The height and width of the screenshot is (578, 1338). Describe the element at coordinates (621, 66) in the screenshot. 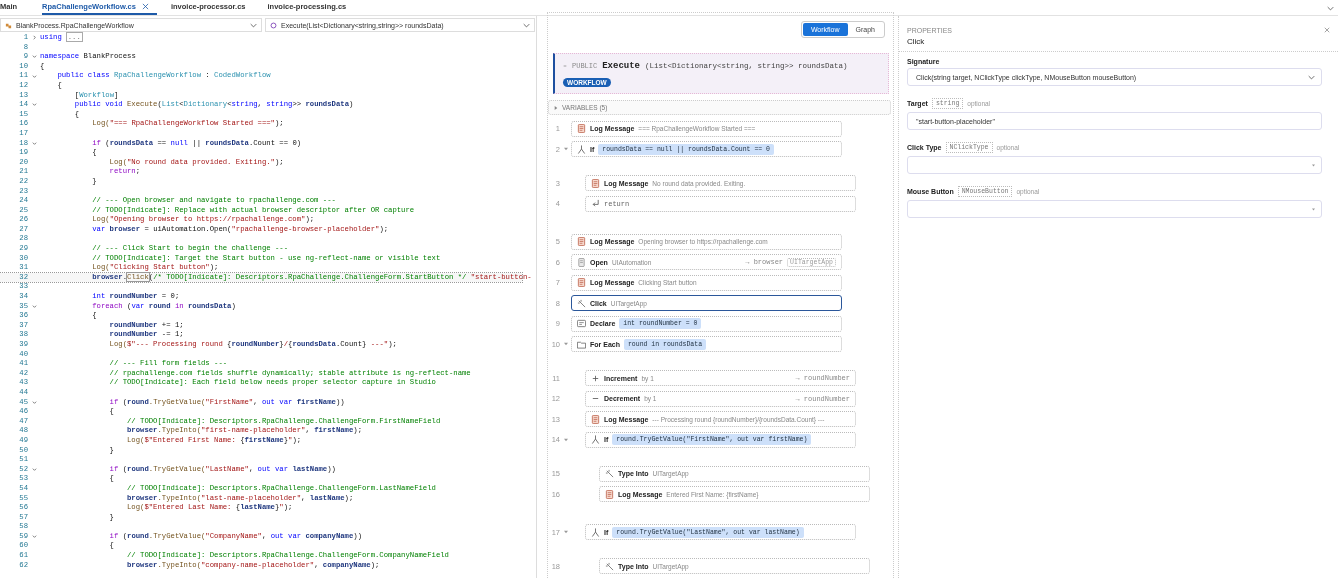

I see `method-name: Execute` at that location.